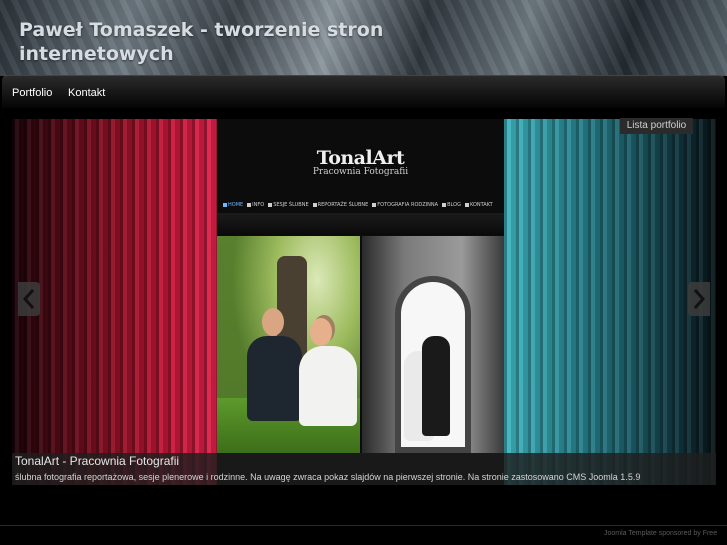  Describe the element at coordinates (451, 205) in the screenshot. I see `preview-menu-item: BLOG` at that location.